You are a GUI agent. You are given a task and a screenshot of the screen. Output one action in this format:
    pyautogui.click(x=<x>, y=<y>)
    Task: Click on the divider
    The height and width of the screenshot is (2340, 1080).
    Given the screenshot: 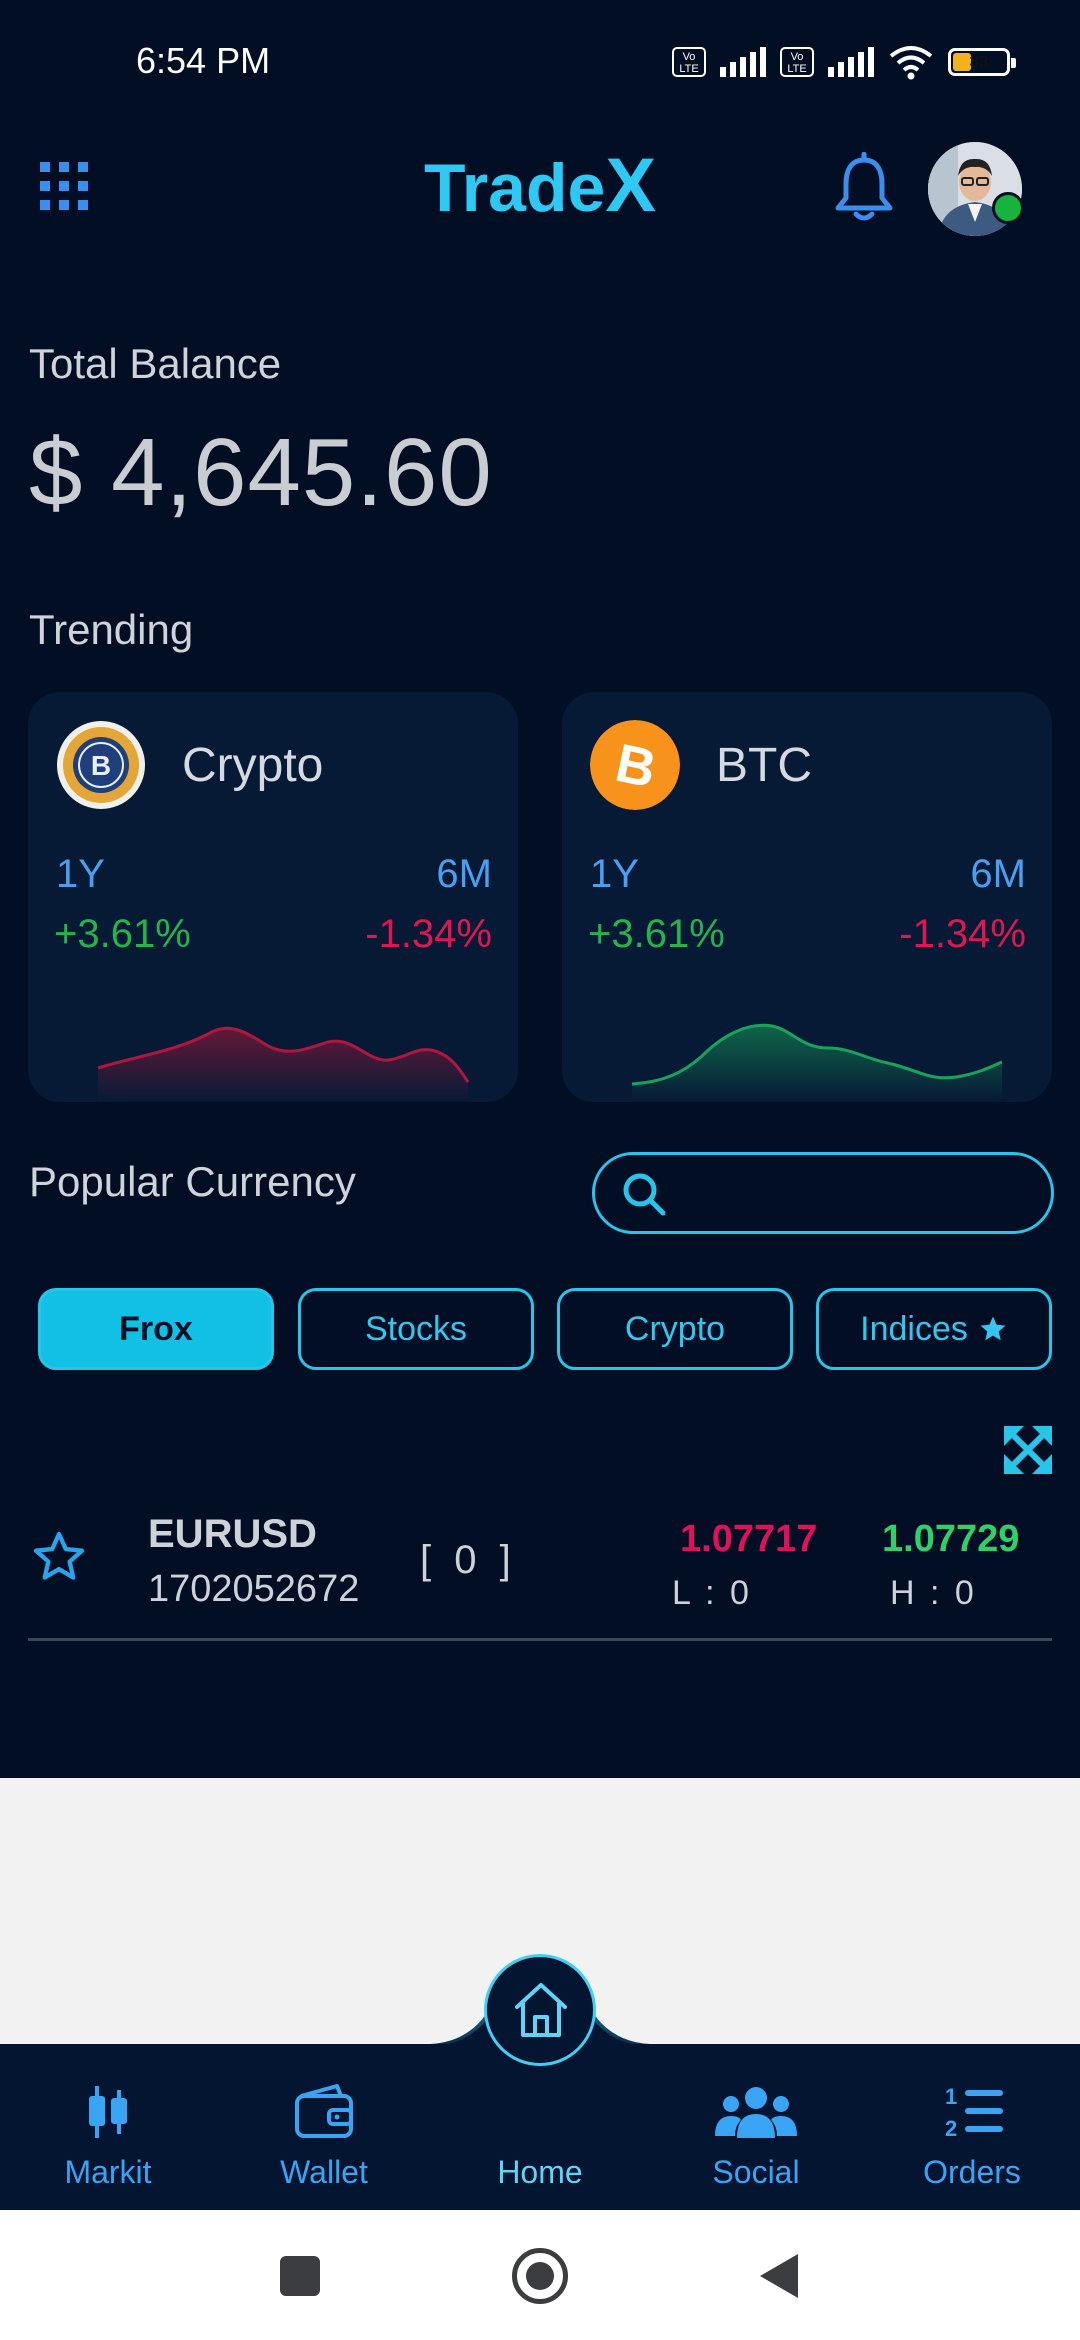 What is the action you would take?
    pyautogui.click(x=540, y=1639)
    